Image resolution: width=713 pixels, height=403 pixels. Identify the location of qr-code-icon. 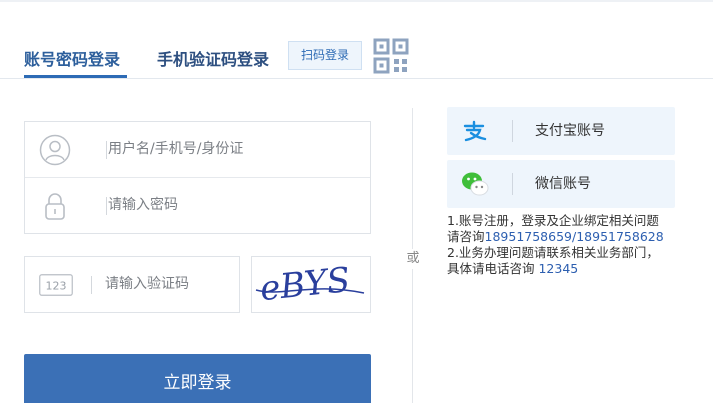
(391, 56).